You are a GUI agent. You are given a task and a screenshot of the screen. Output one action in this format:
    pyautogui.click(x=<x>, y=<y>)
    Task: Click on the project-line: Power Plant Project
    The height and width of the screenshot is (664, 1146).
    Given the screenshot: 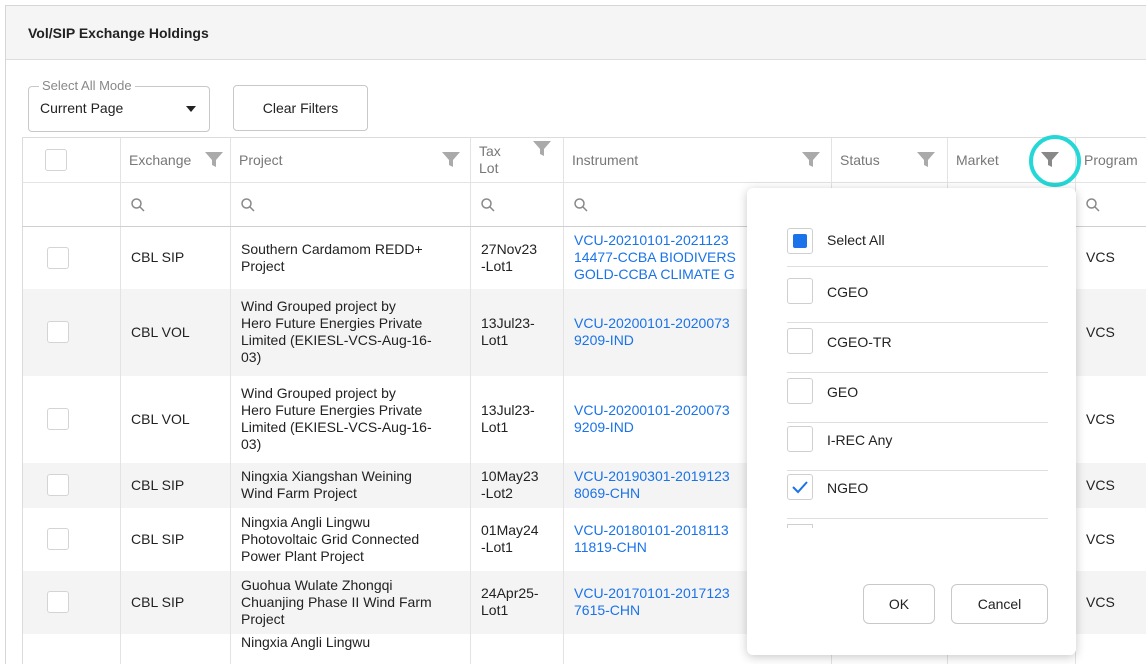 What is the action you would take?
    pyautogui.click(x=302, y=555)
    